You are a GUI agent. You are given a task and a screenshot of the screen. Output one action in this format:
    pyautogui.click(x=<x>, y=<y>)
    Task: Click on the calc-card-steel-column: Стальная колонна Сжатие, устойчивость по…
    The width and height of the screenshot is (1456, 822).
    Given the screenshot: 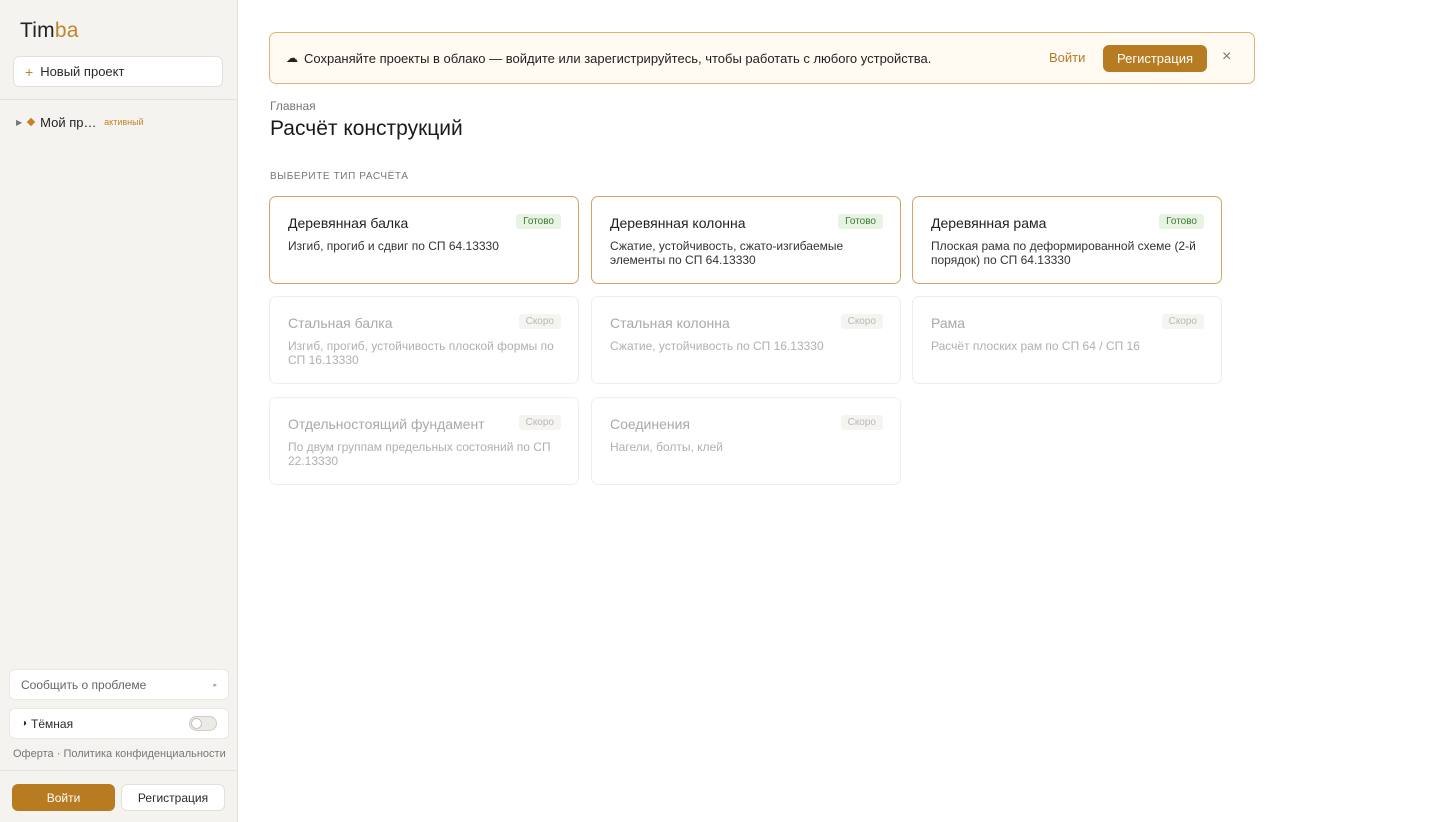 What is the action you would take?
    pyautogui.click(x=746, y=340)
    